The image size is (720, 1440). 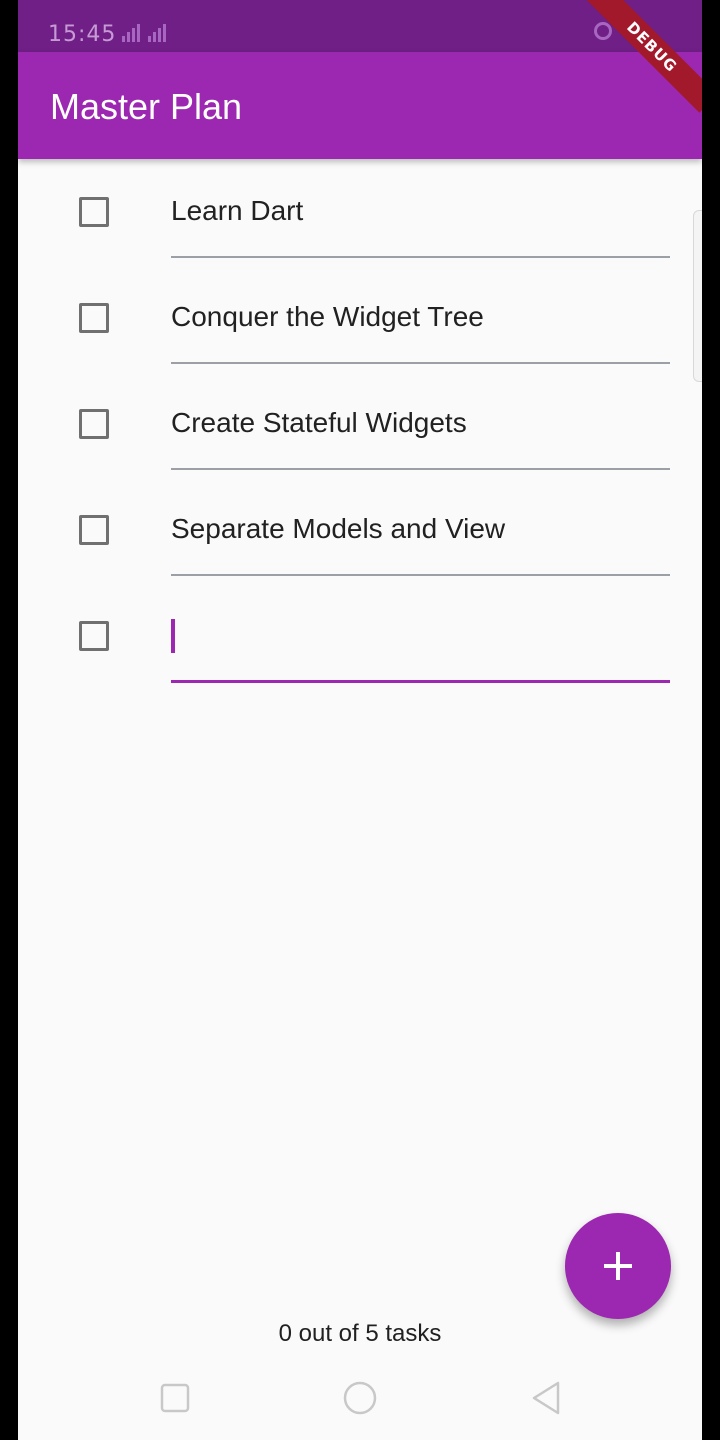 I want to click on task-row: Conquer the Widget Tree, so click(x=360, y=318).